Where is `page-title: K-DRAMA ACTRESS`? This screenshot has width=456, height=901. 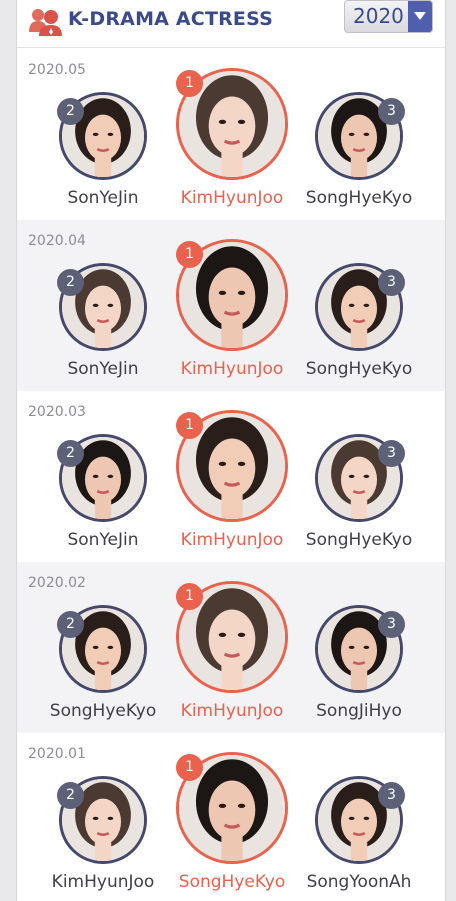
page-title: K-DRAMA ACTRESS is located at coordinates (171, 19).